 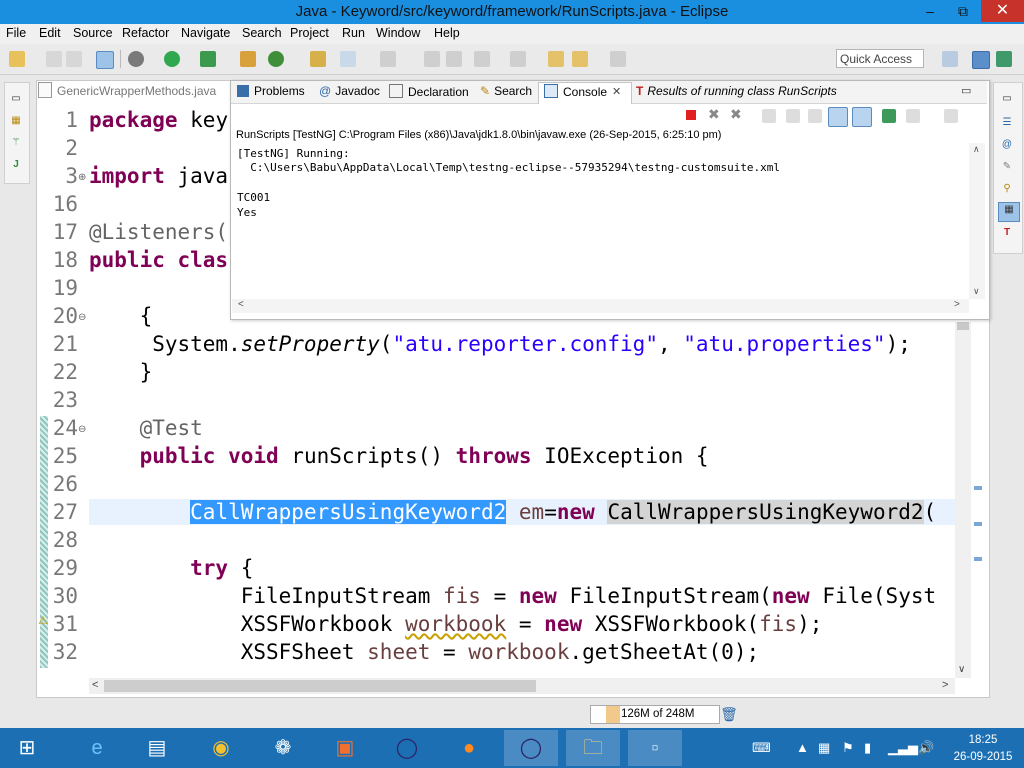 I want to click on menu-source: Source, so click(x=93, y=33).